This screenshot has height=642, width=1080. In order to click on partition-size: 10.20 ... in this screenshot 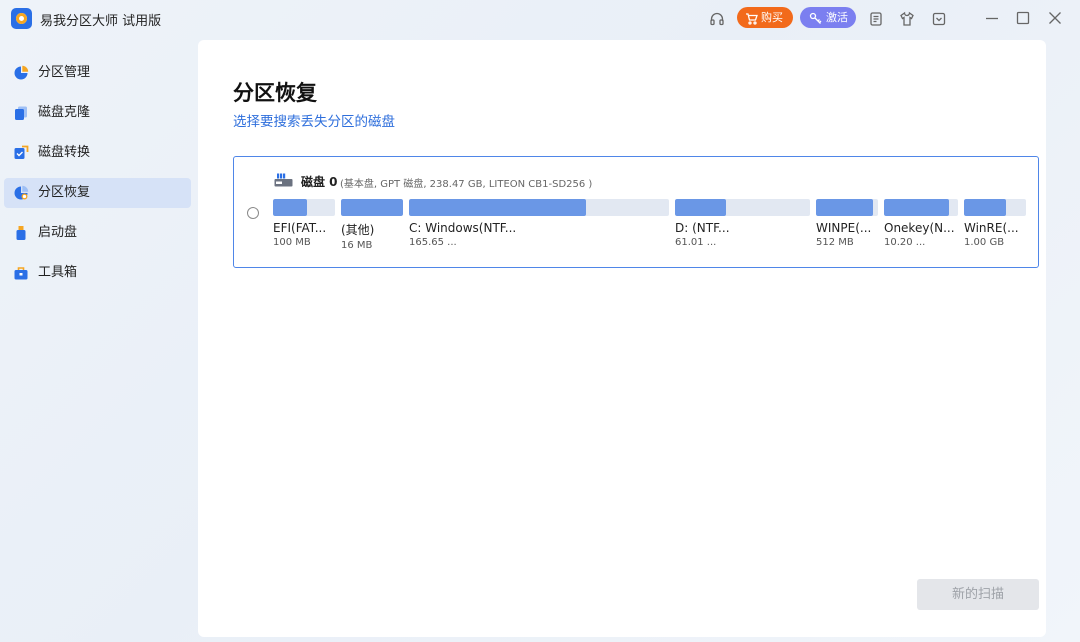, I will do `click(905, 242)`.